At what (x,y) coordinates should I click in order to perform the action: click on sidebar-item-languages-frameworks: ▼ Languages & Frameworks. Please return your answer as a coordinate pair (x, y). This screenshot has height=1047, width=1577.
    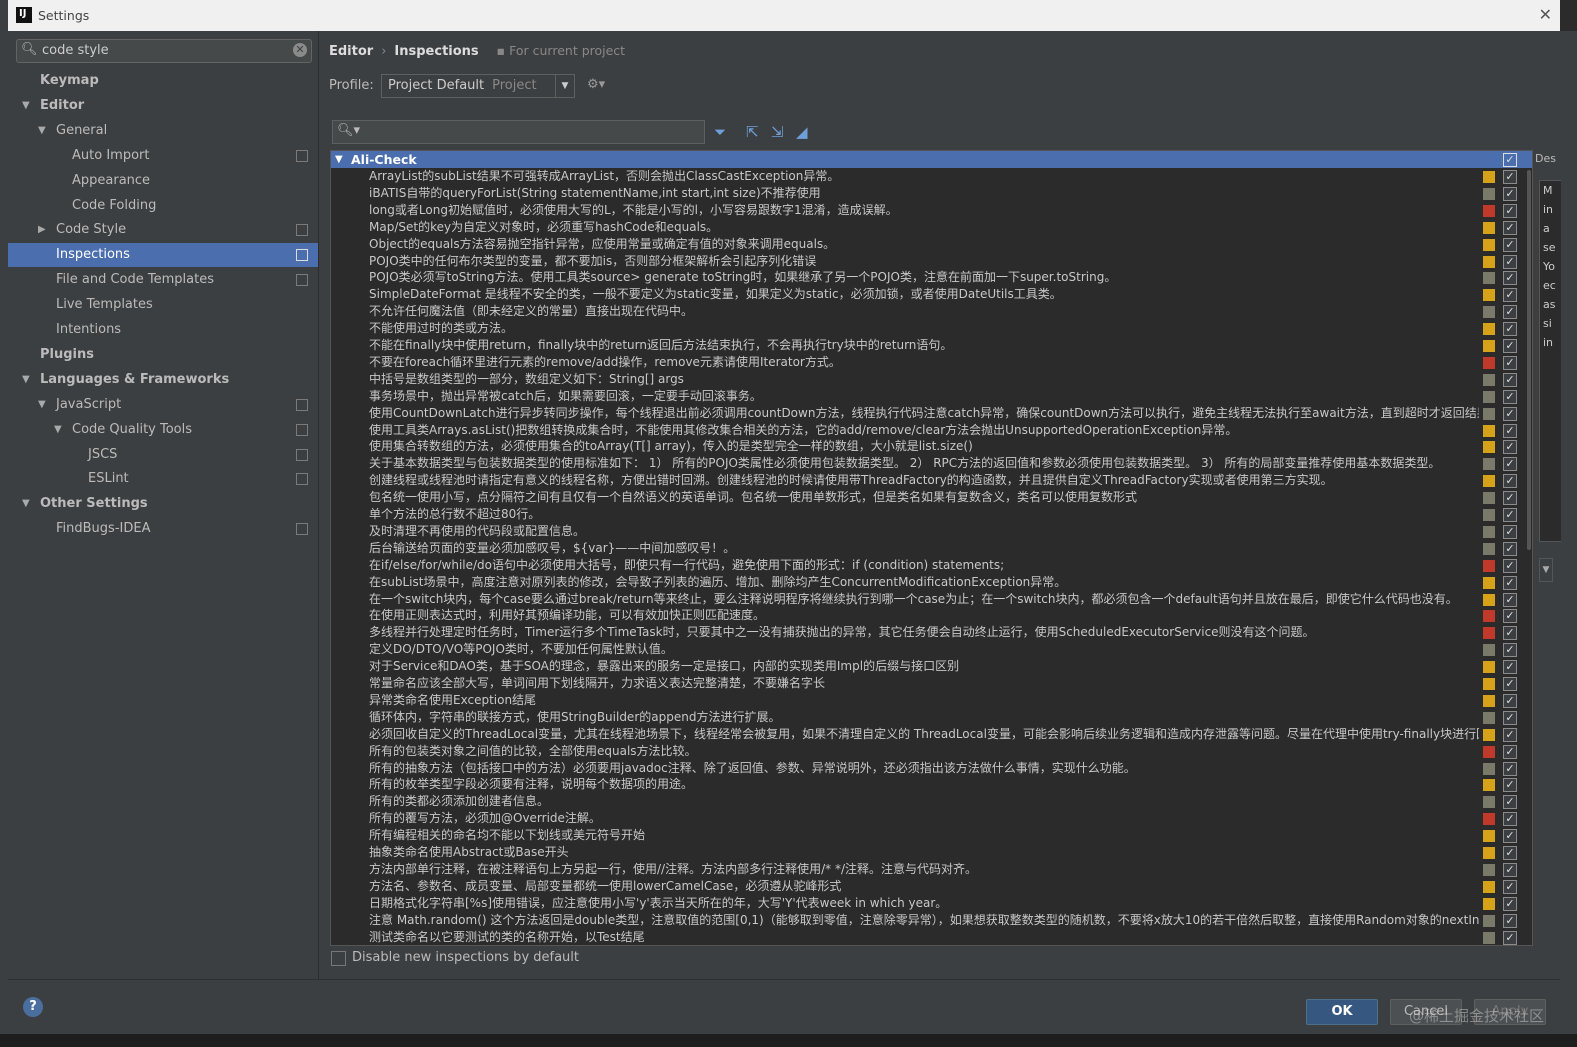
    Looking at the image, I should click on (163, 380).